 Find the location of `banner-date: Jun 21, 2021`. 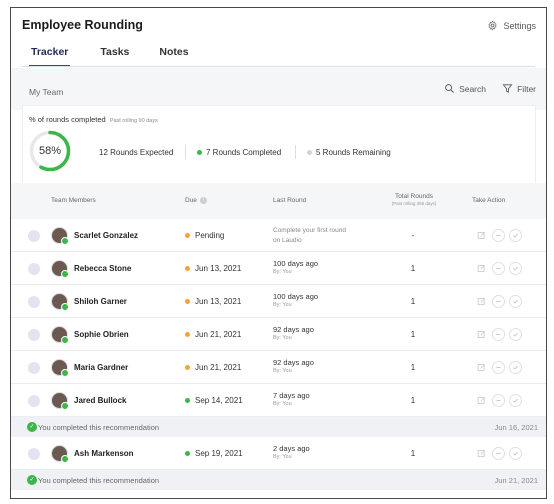

banner-date: Jun 21, 2021 is located at coordinates (516, 480).